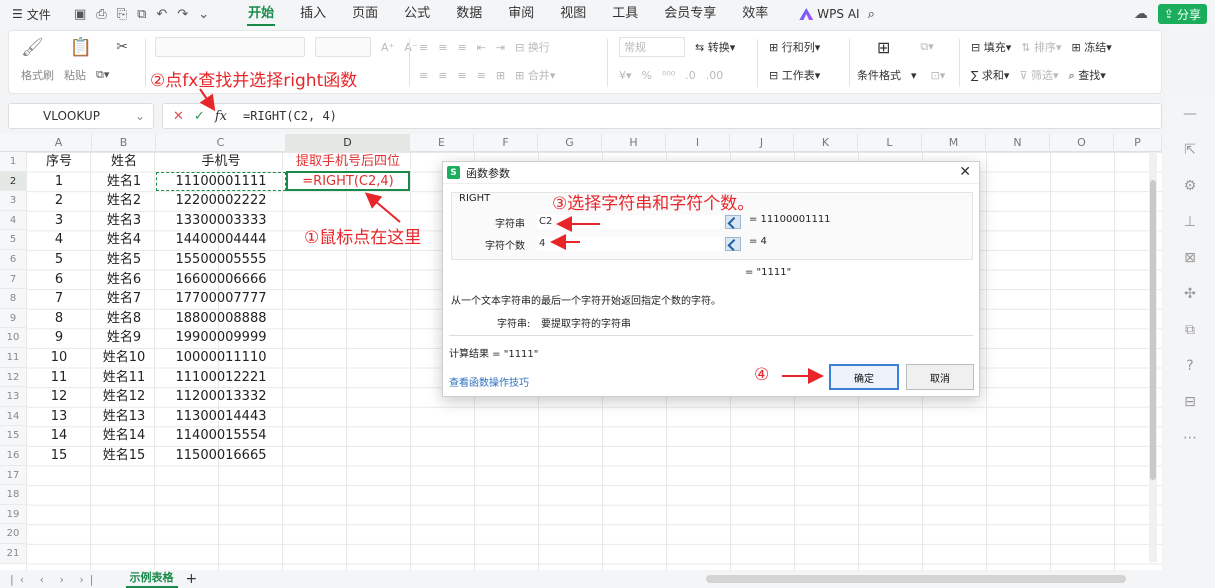  Describe the element at coordinates (469, 14) in the screenshot. I see `tab-data: 数据` at that location.